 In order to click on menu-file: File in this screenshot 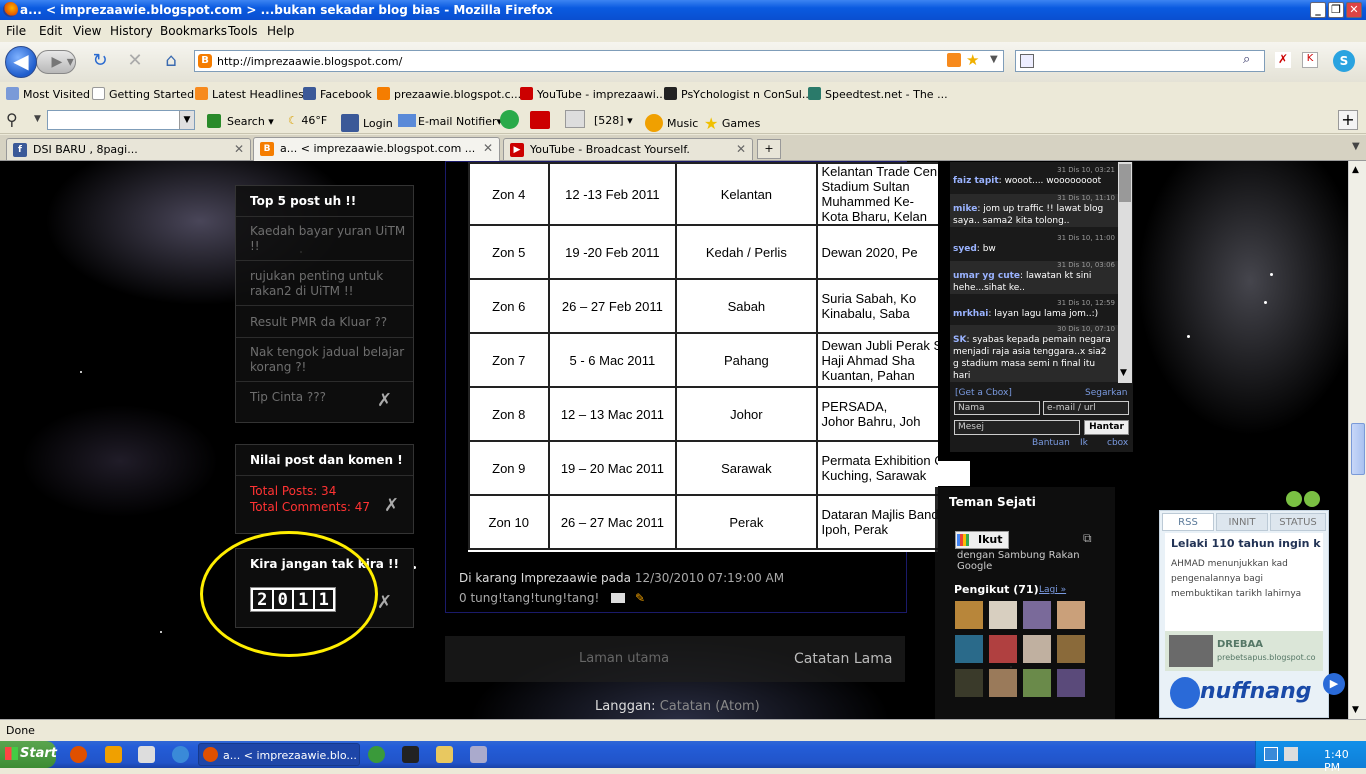, I will do `click(16, 31)`.